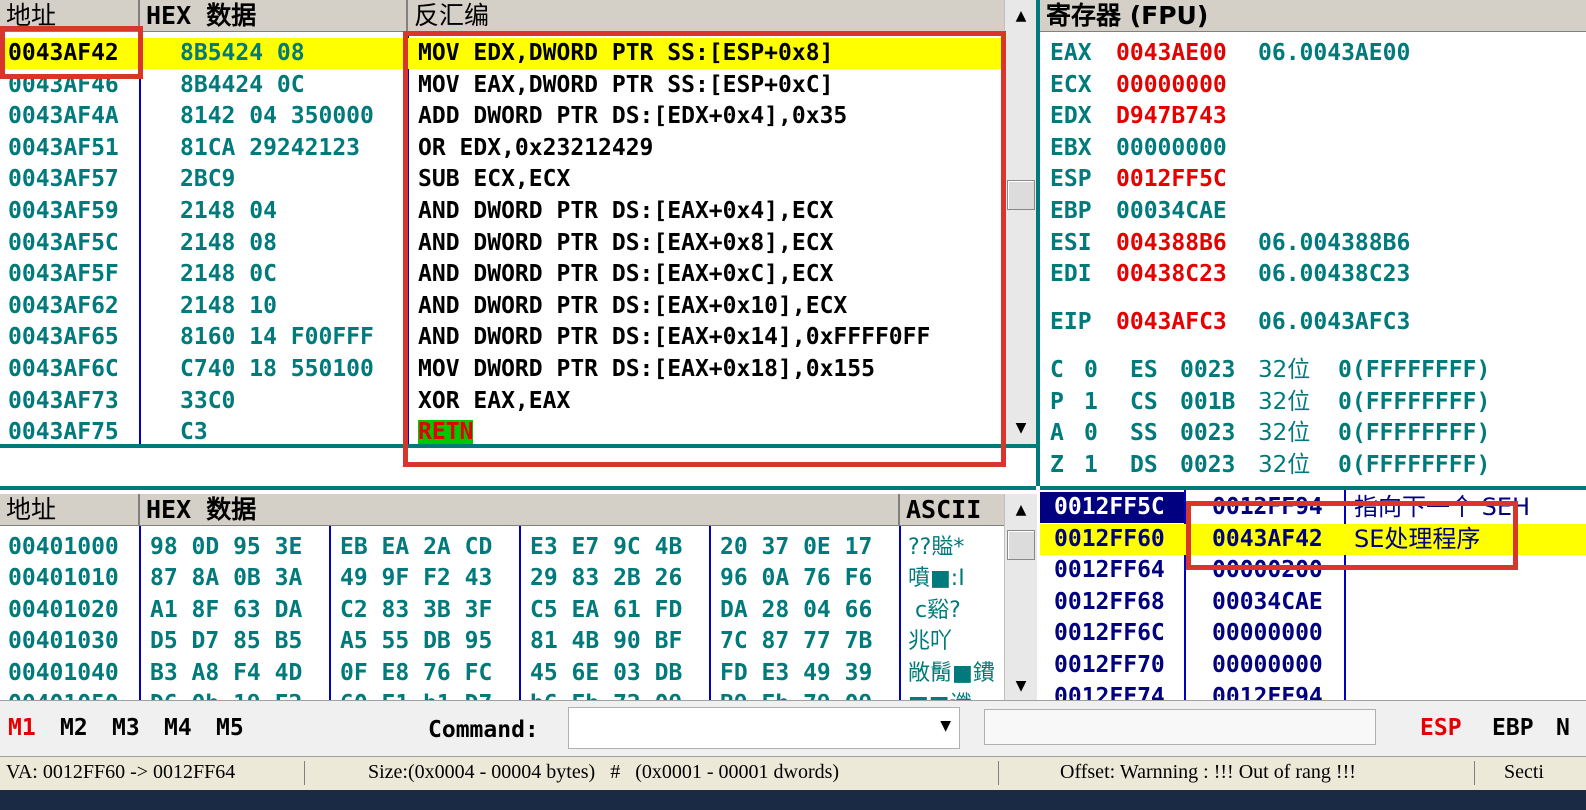 The image size is (1586, 810). Describe the element at coordinates (796, 547) in the screenshot. I see `dump-bytes: 20 37 0E 17` at that location.